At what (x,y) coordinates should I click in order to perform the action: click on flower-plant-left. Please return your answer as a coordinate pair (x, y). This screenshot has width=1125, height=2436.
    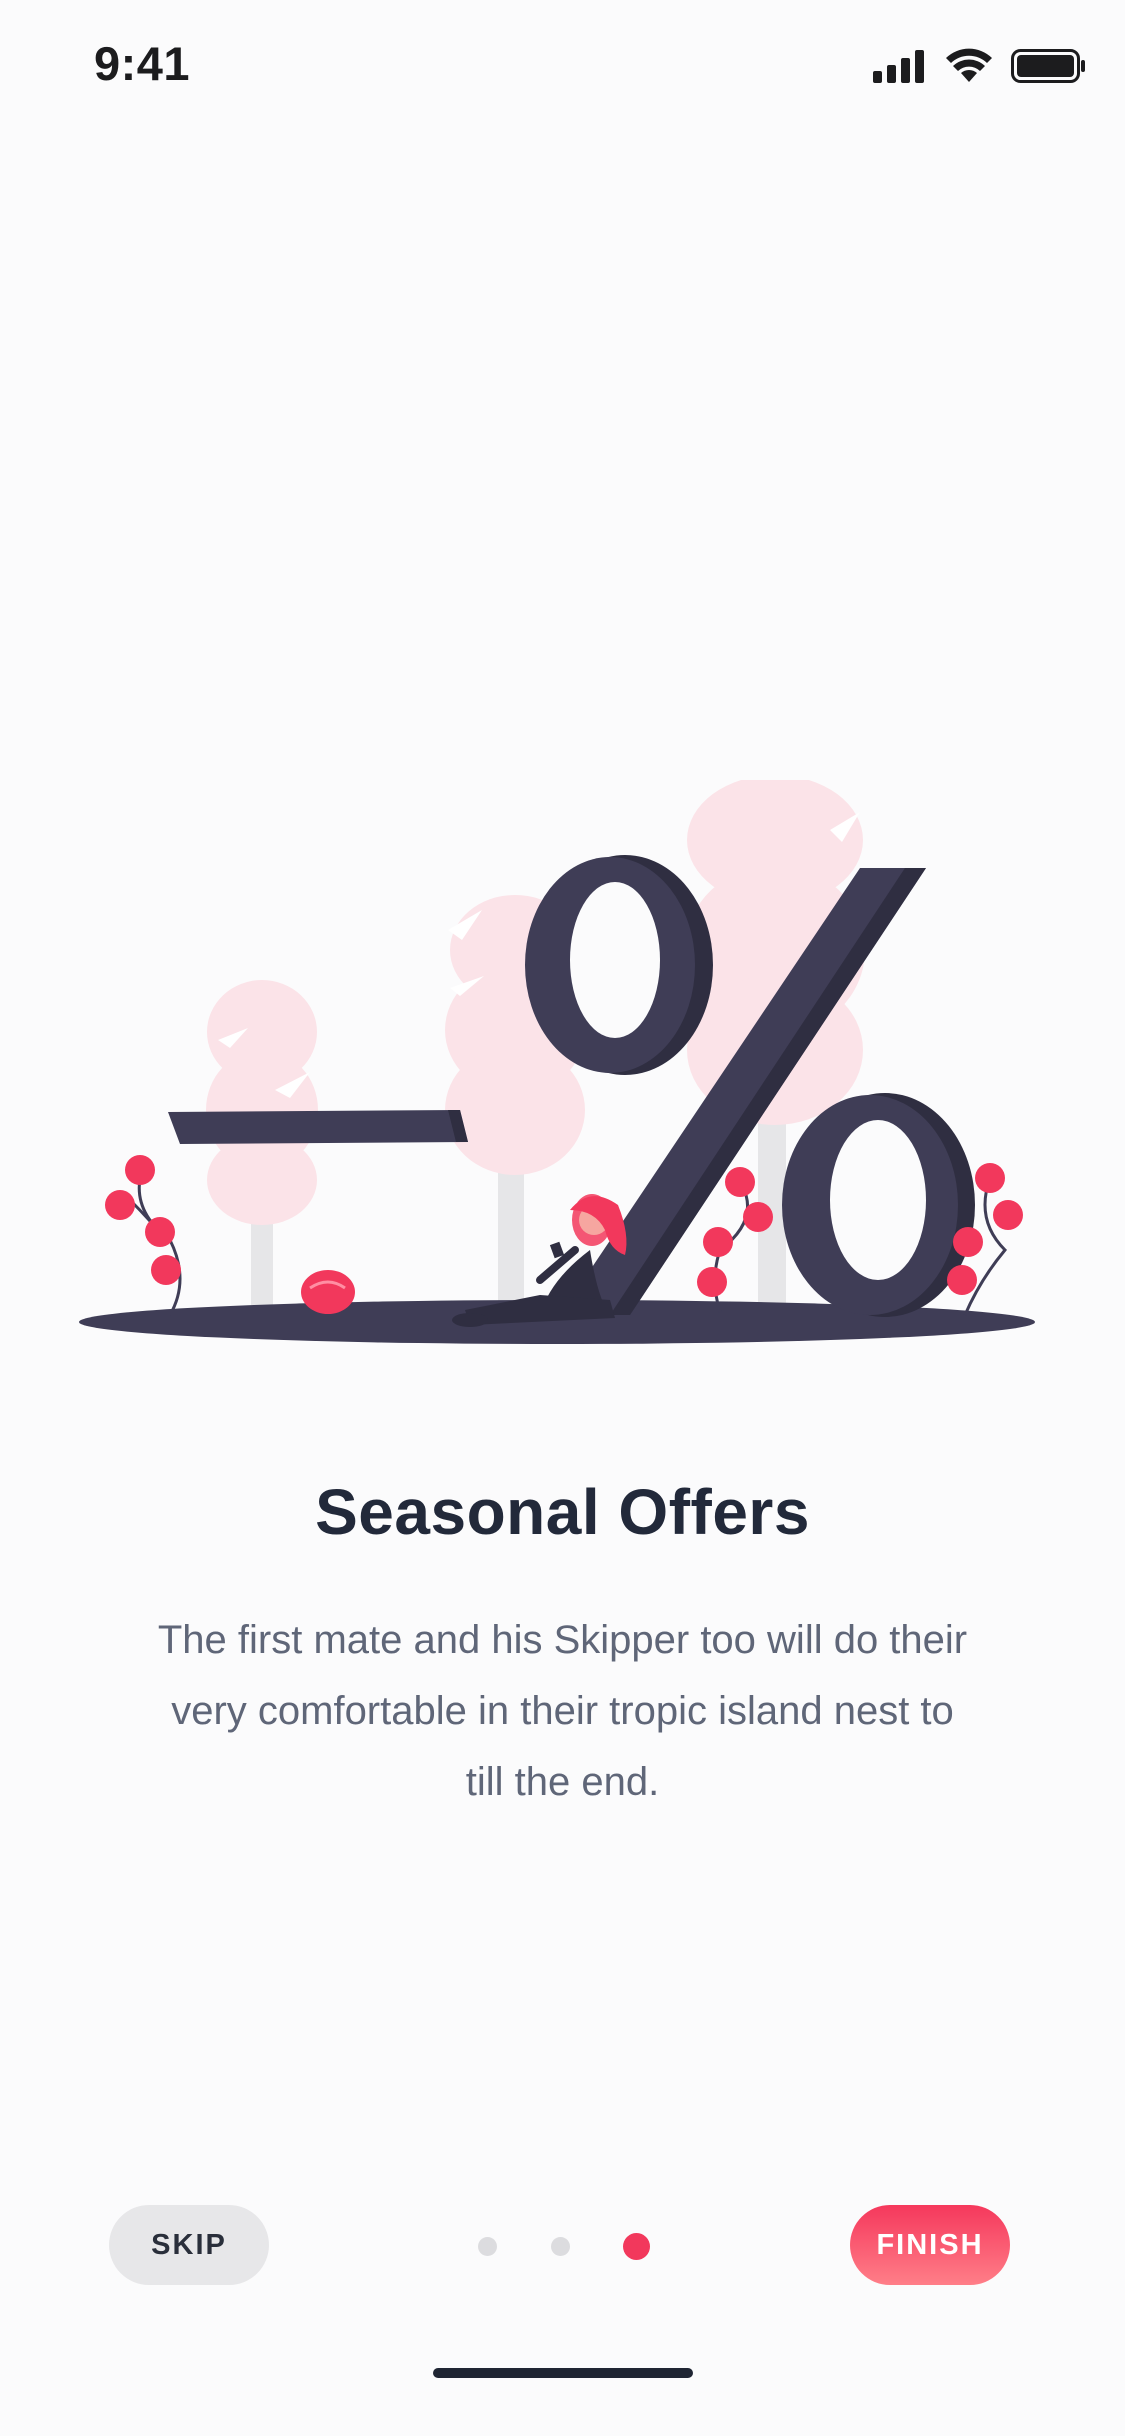
    Looking at the image, I should click on (143, 1235).